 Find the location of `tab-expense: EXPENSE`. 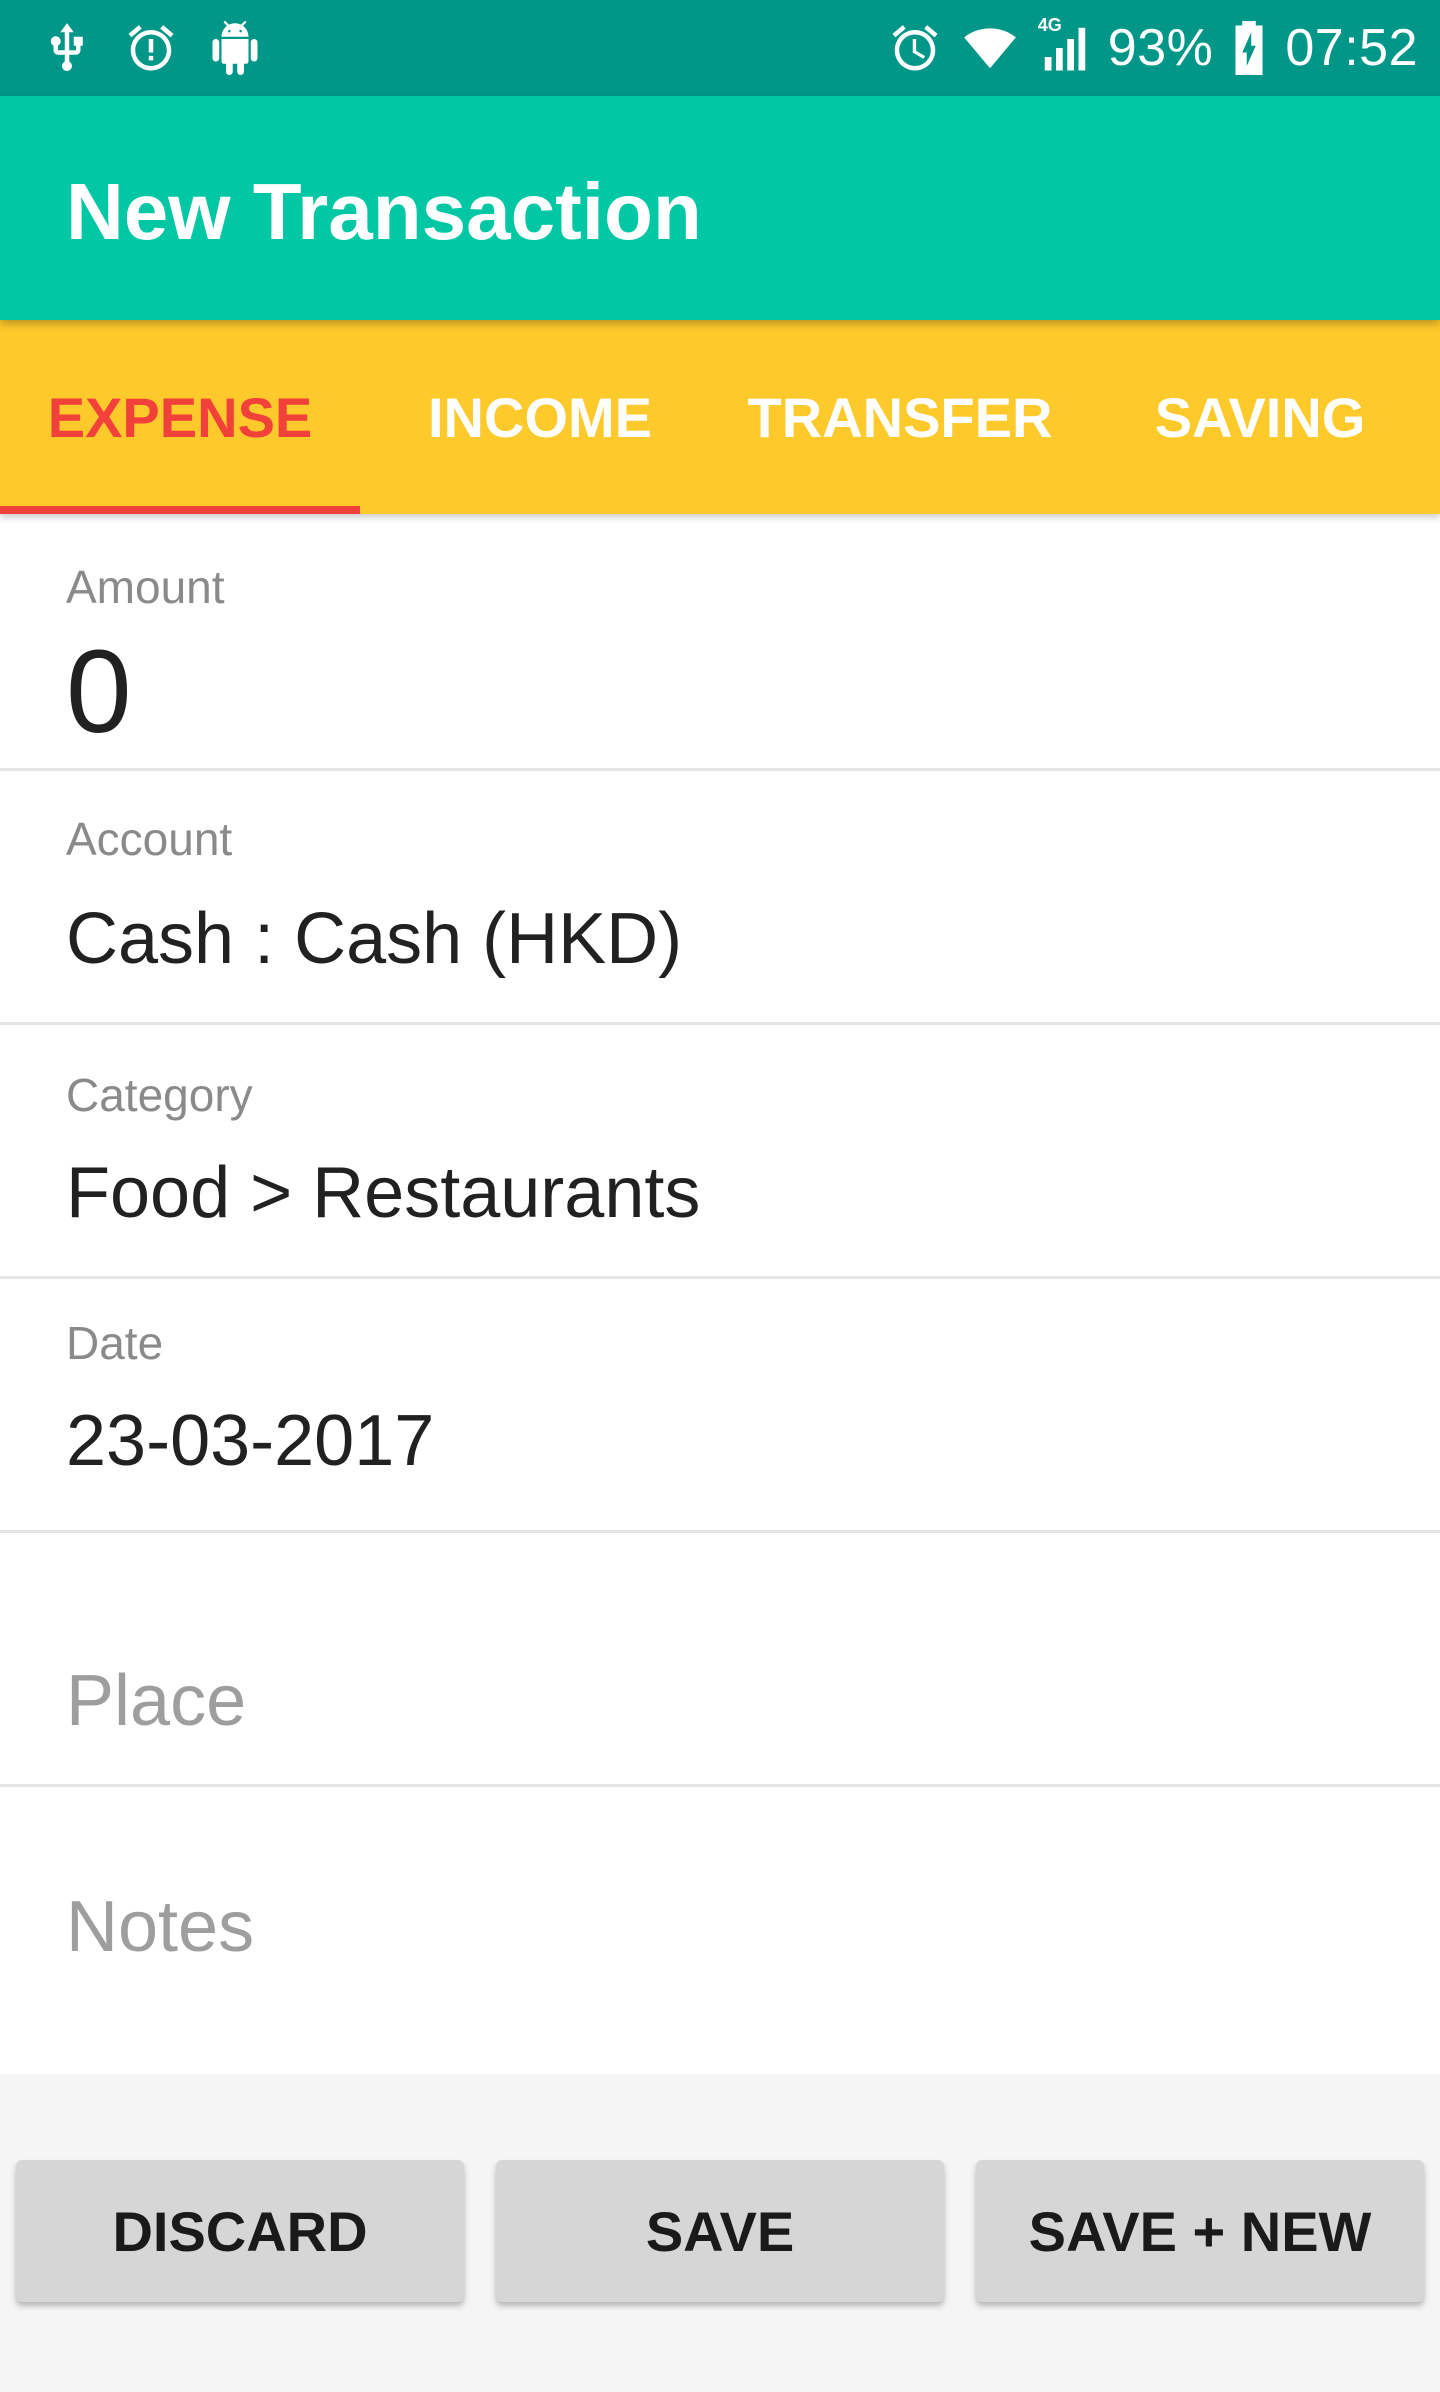

tab-expense: EXPENSE is located at coordinates (180, 417).